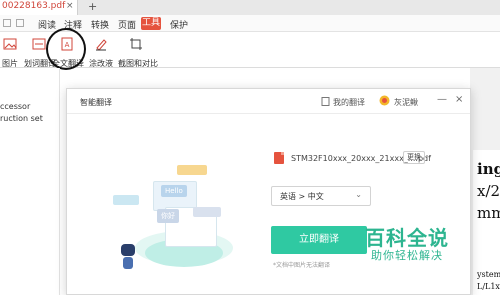  I want to click on menu-convert: 转换, so click(100, 24).